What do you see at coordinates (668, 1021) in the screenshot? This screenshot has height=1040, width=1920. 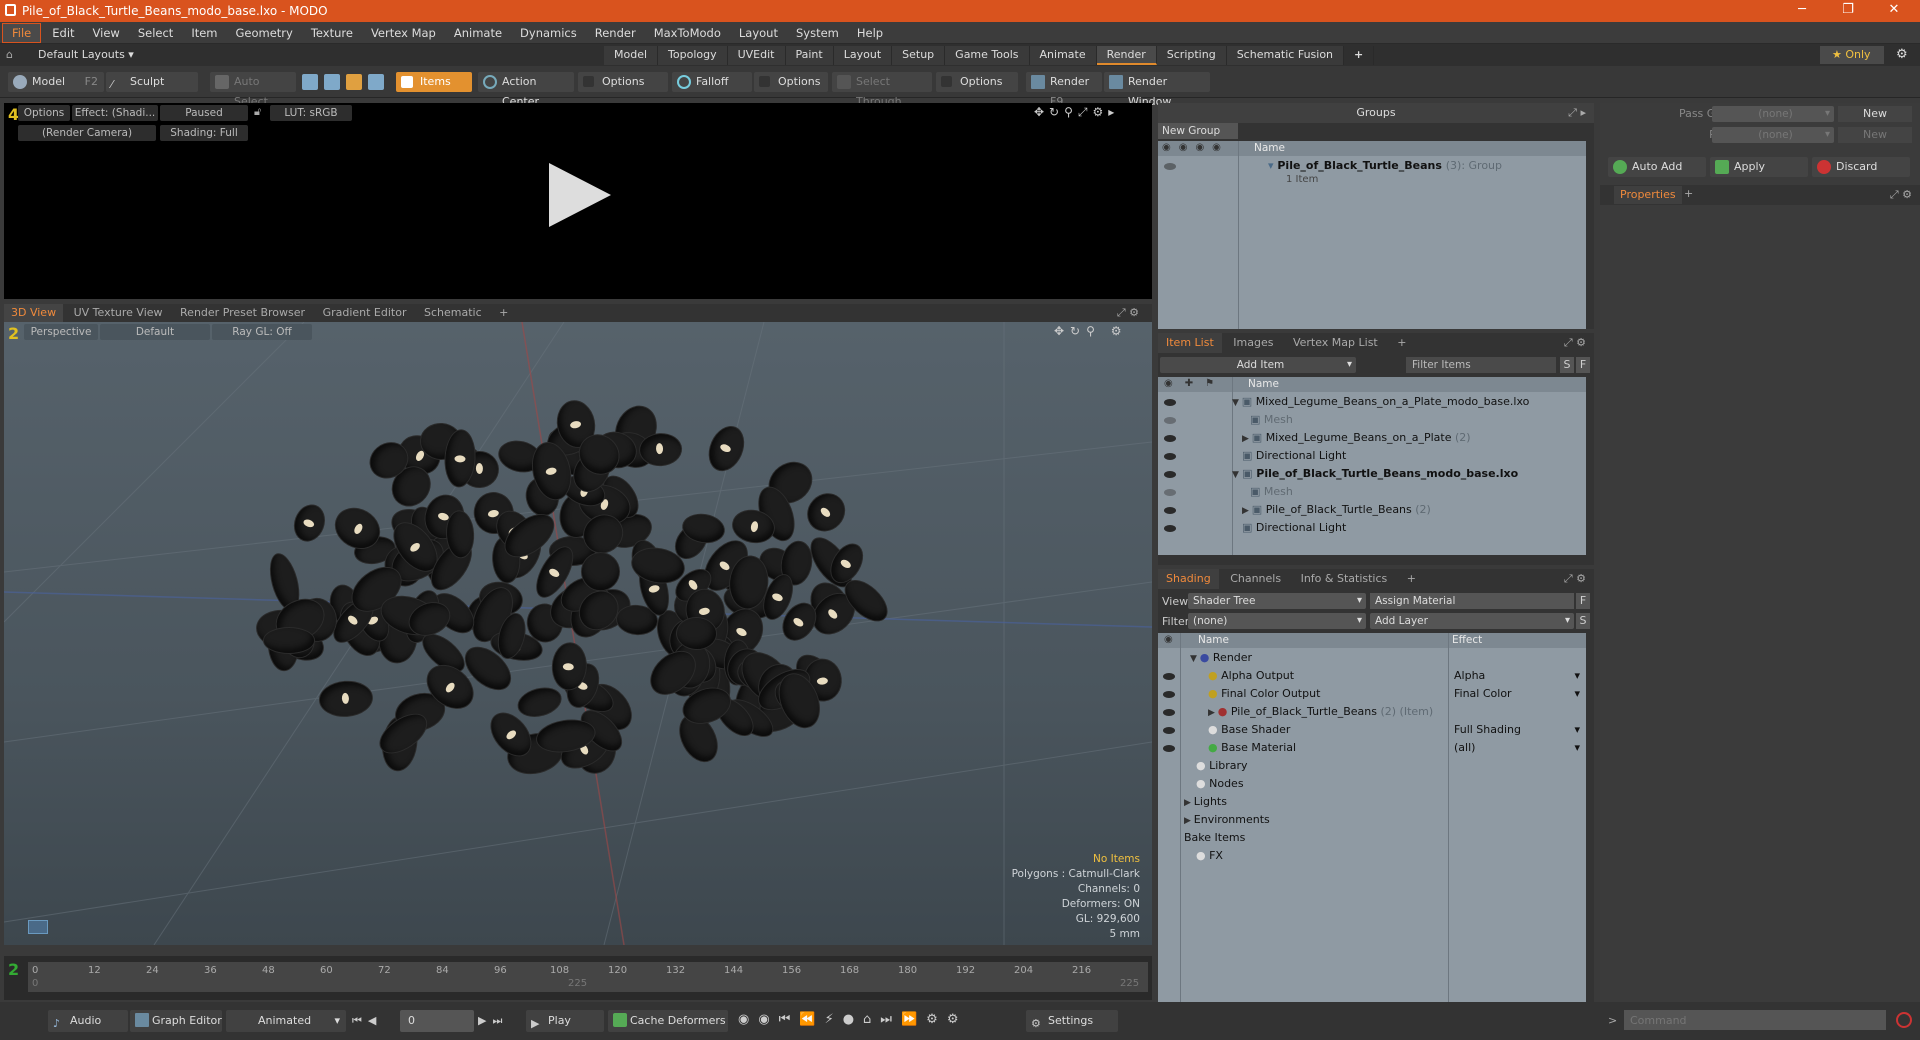 I see `cache-deformers-button: Cache Deformers` at bounding box center [668, 1021].